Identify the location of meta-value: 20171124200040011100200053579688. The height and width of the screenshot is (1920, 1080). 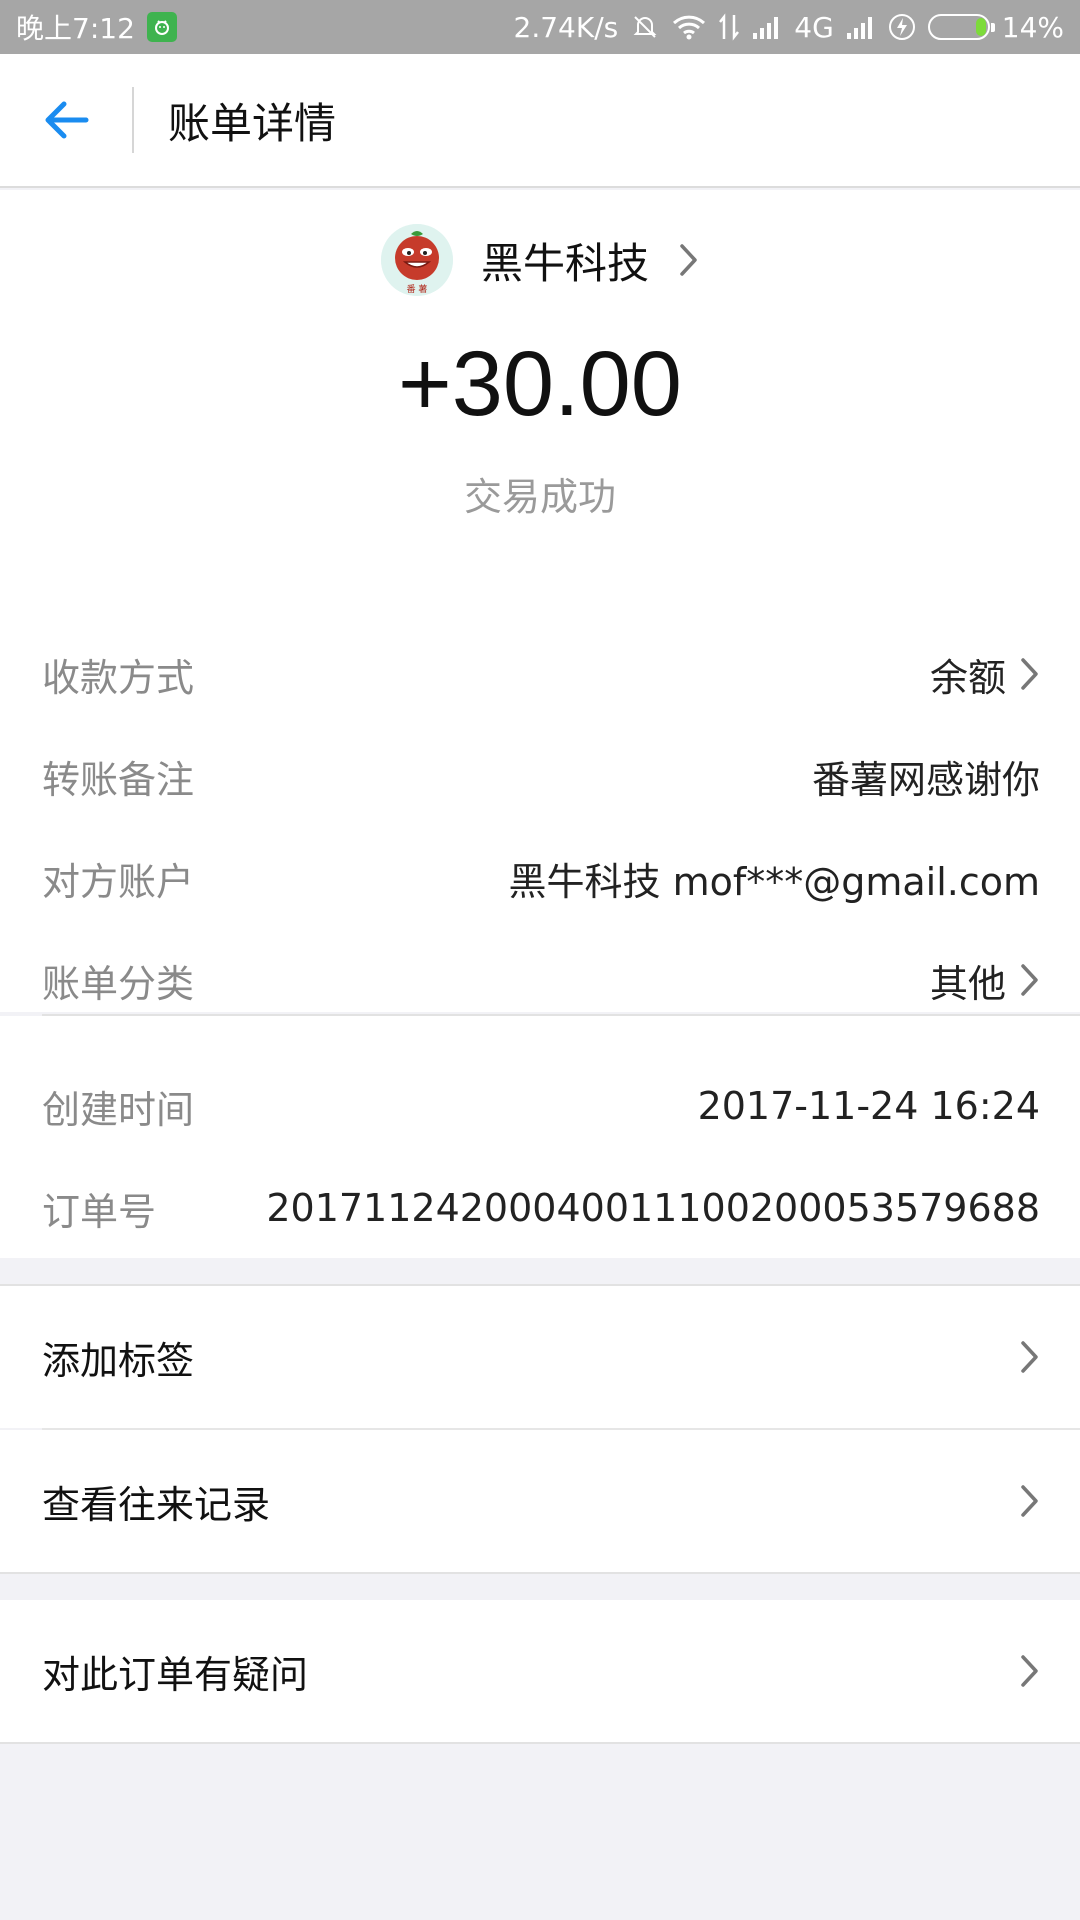
(653, 1208).